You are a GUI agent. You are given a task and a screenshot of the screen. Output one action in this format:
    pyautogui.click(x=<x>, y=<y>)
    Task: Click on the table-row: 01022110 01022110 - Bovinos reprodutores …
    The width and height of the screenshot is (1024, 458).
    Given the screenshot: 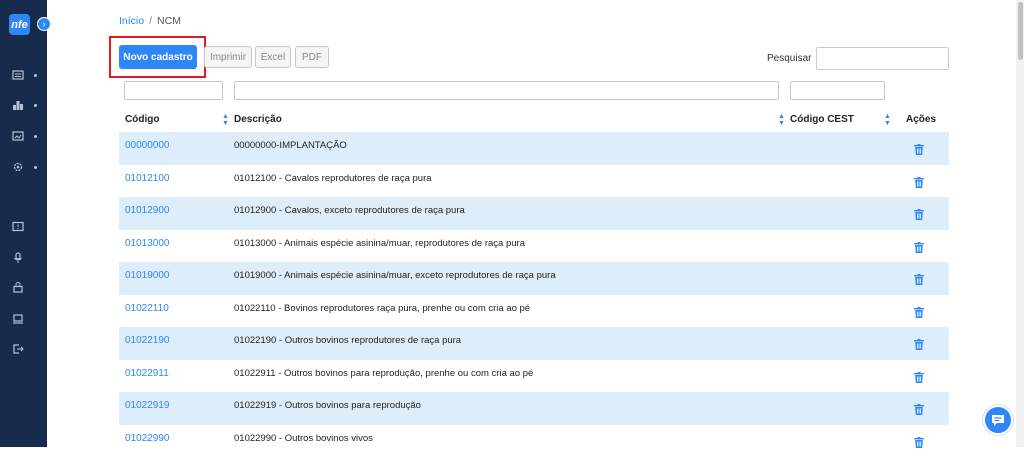 What is the action you would take?
    pyautogui.click(x=534, y=311)
    